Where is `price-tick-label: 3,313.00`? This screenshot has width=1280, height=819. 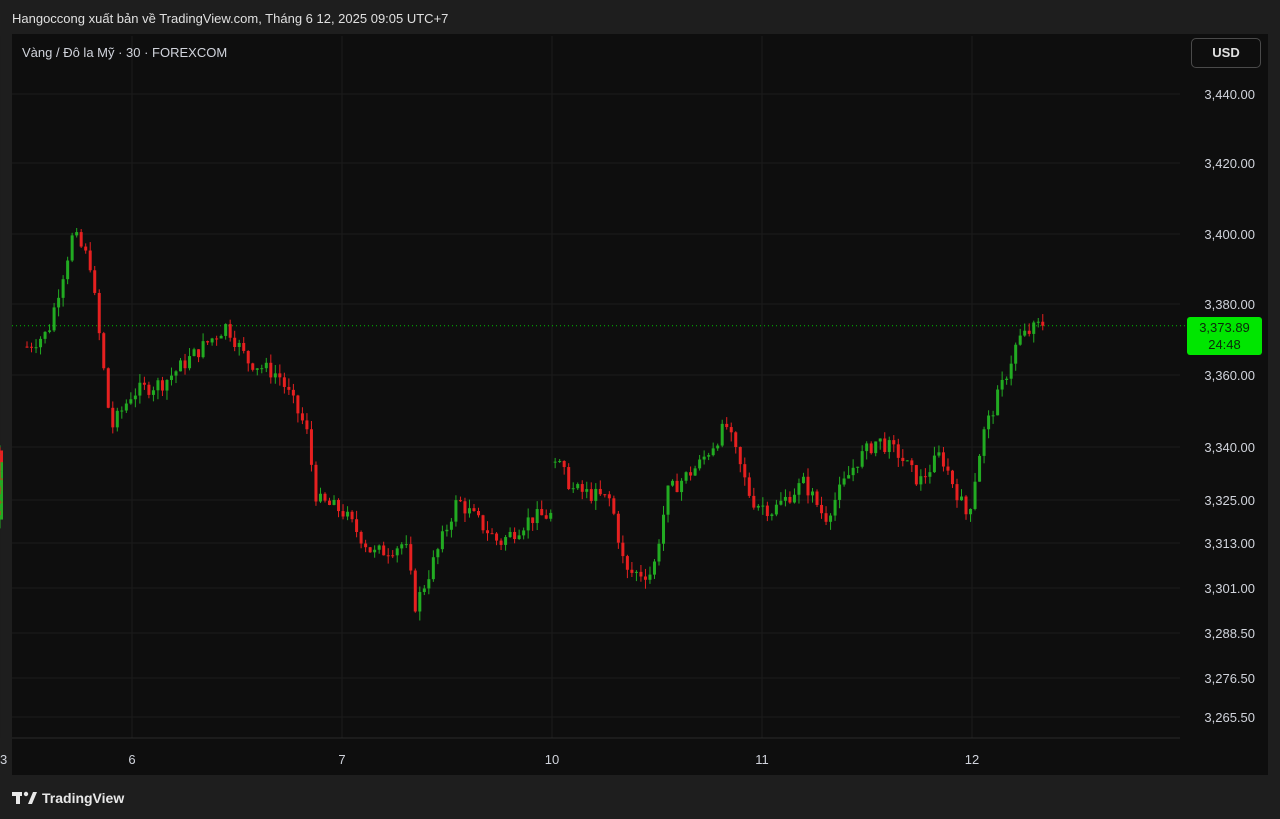 price-tick-label: 3,313.00 is located at coordinates (1229, 543).